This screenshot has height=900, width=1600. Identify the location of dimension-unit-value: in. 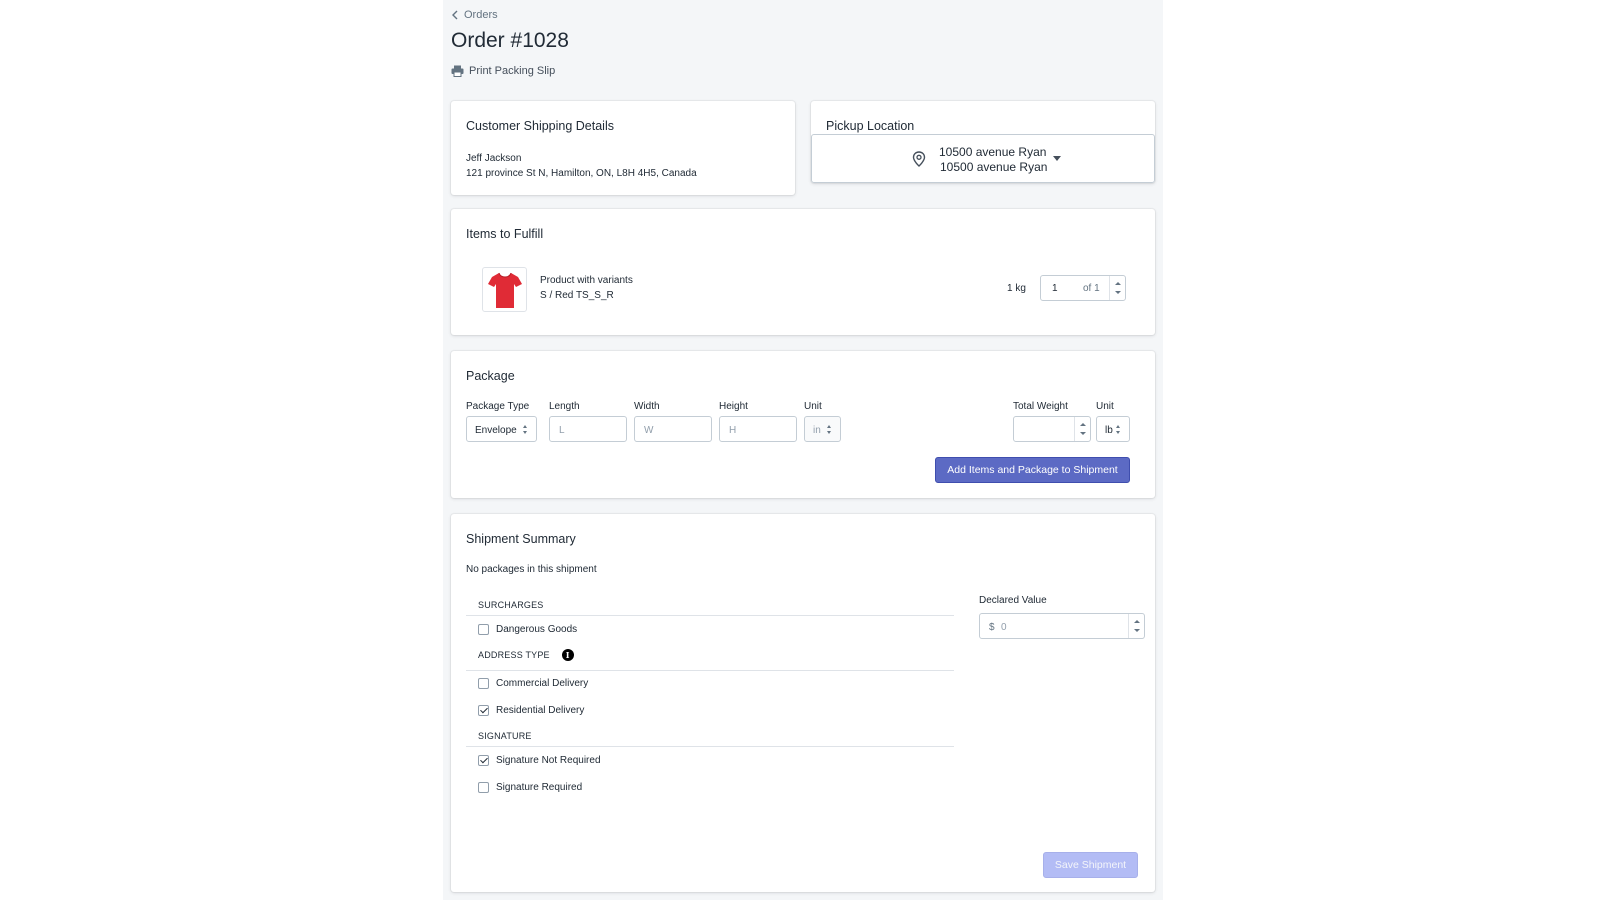
(817, 430).